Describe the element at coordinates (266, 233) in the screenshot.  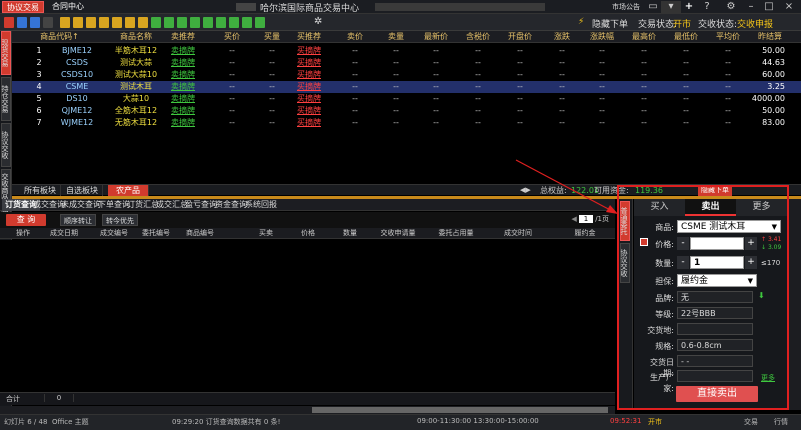
I see `query-col-header: 买卖` at that location.